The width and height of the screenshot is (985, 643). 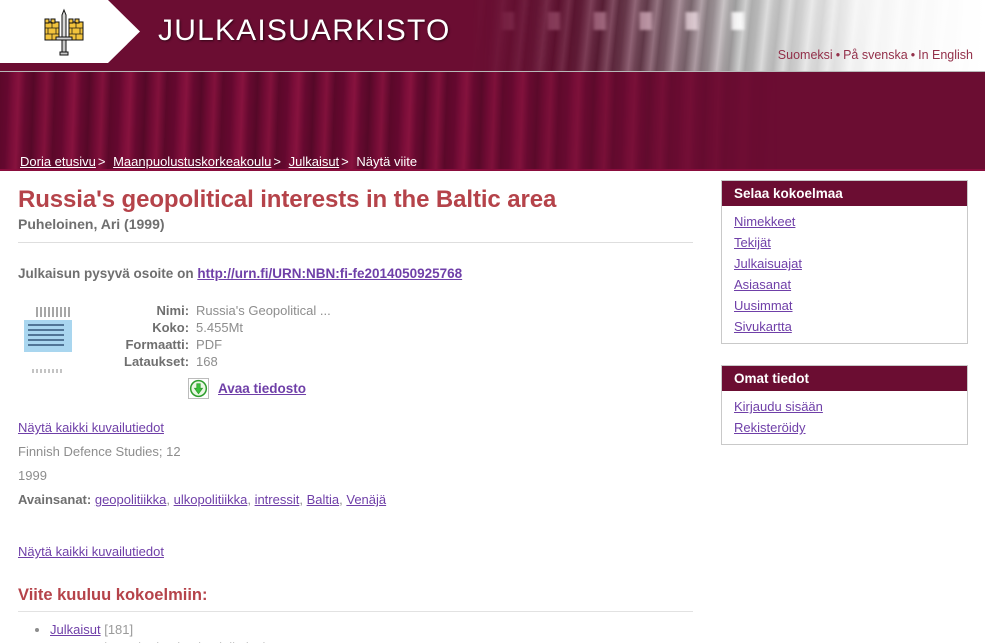 What do you see at coordinates (192, 161) in the screenshot?
I see `breadcrumb-item-maanpuolustuskorkeakoulu: Maanpuolustuskorkeakoulu` at bounding box center [192, 161].